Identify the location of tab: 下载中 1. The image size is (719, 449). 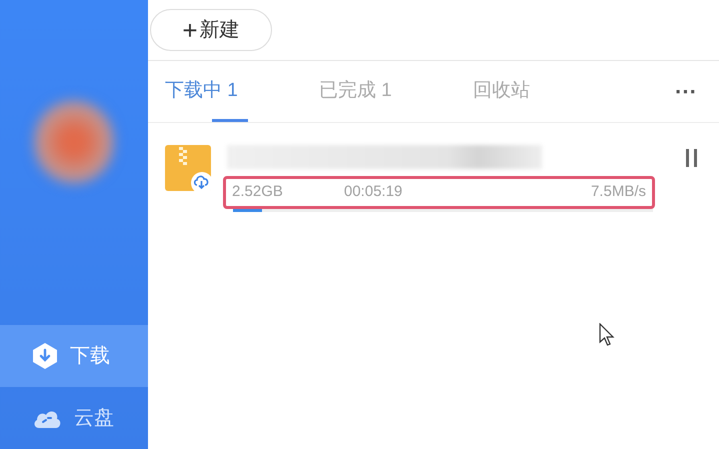
(242, 91).